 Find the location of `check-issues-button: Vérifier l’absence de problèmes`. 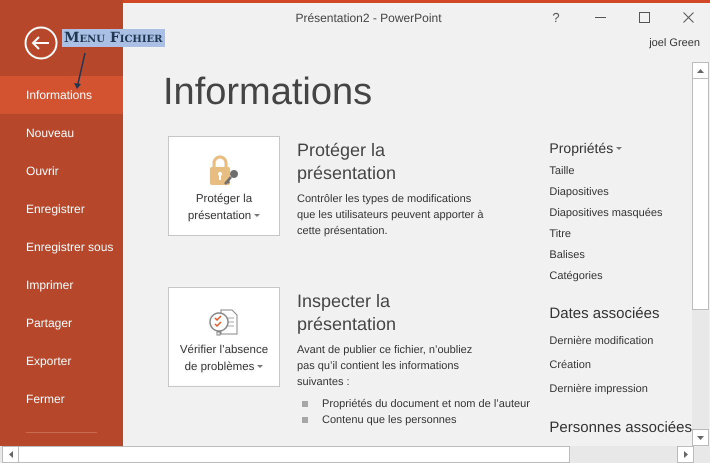

check-issues-button: Vérifier l’absence de problèmes is located at coordinates (224, 337).